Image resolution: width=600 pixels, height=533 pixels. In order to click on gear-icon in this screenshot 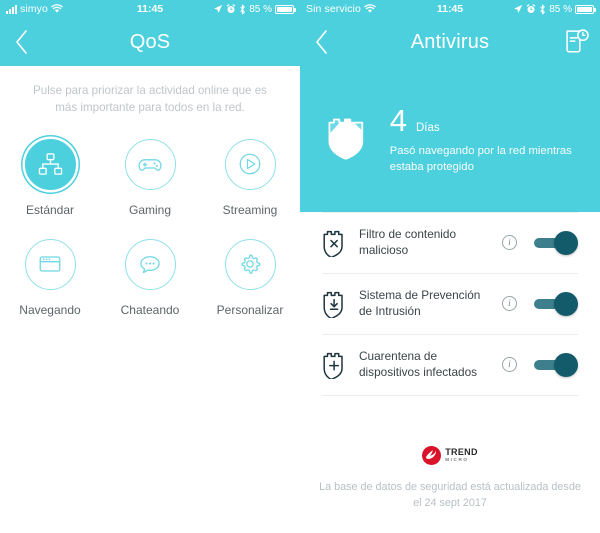, I will do `click(251, 264)`.